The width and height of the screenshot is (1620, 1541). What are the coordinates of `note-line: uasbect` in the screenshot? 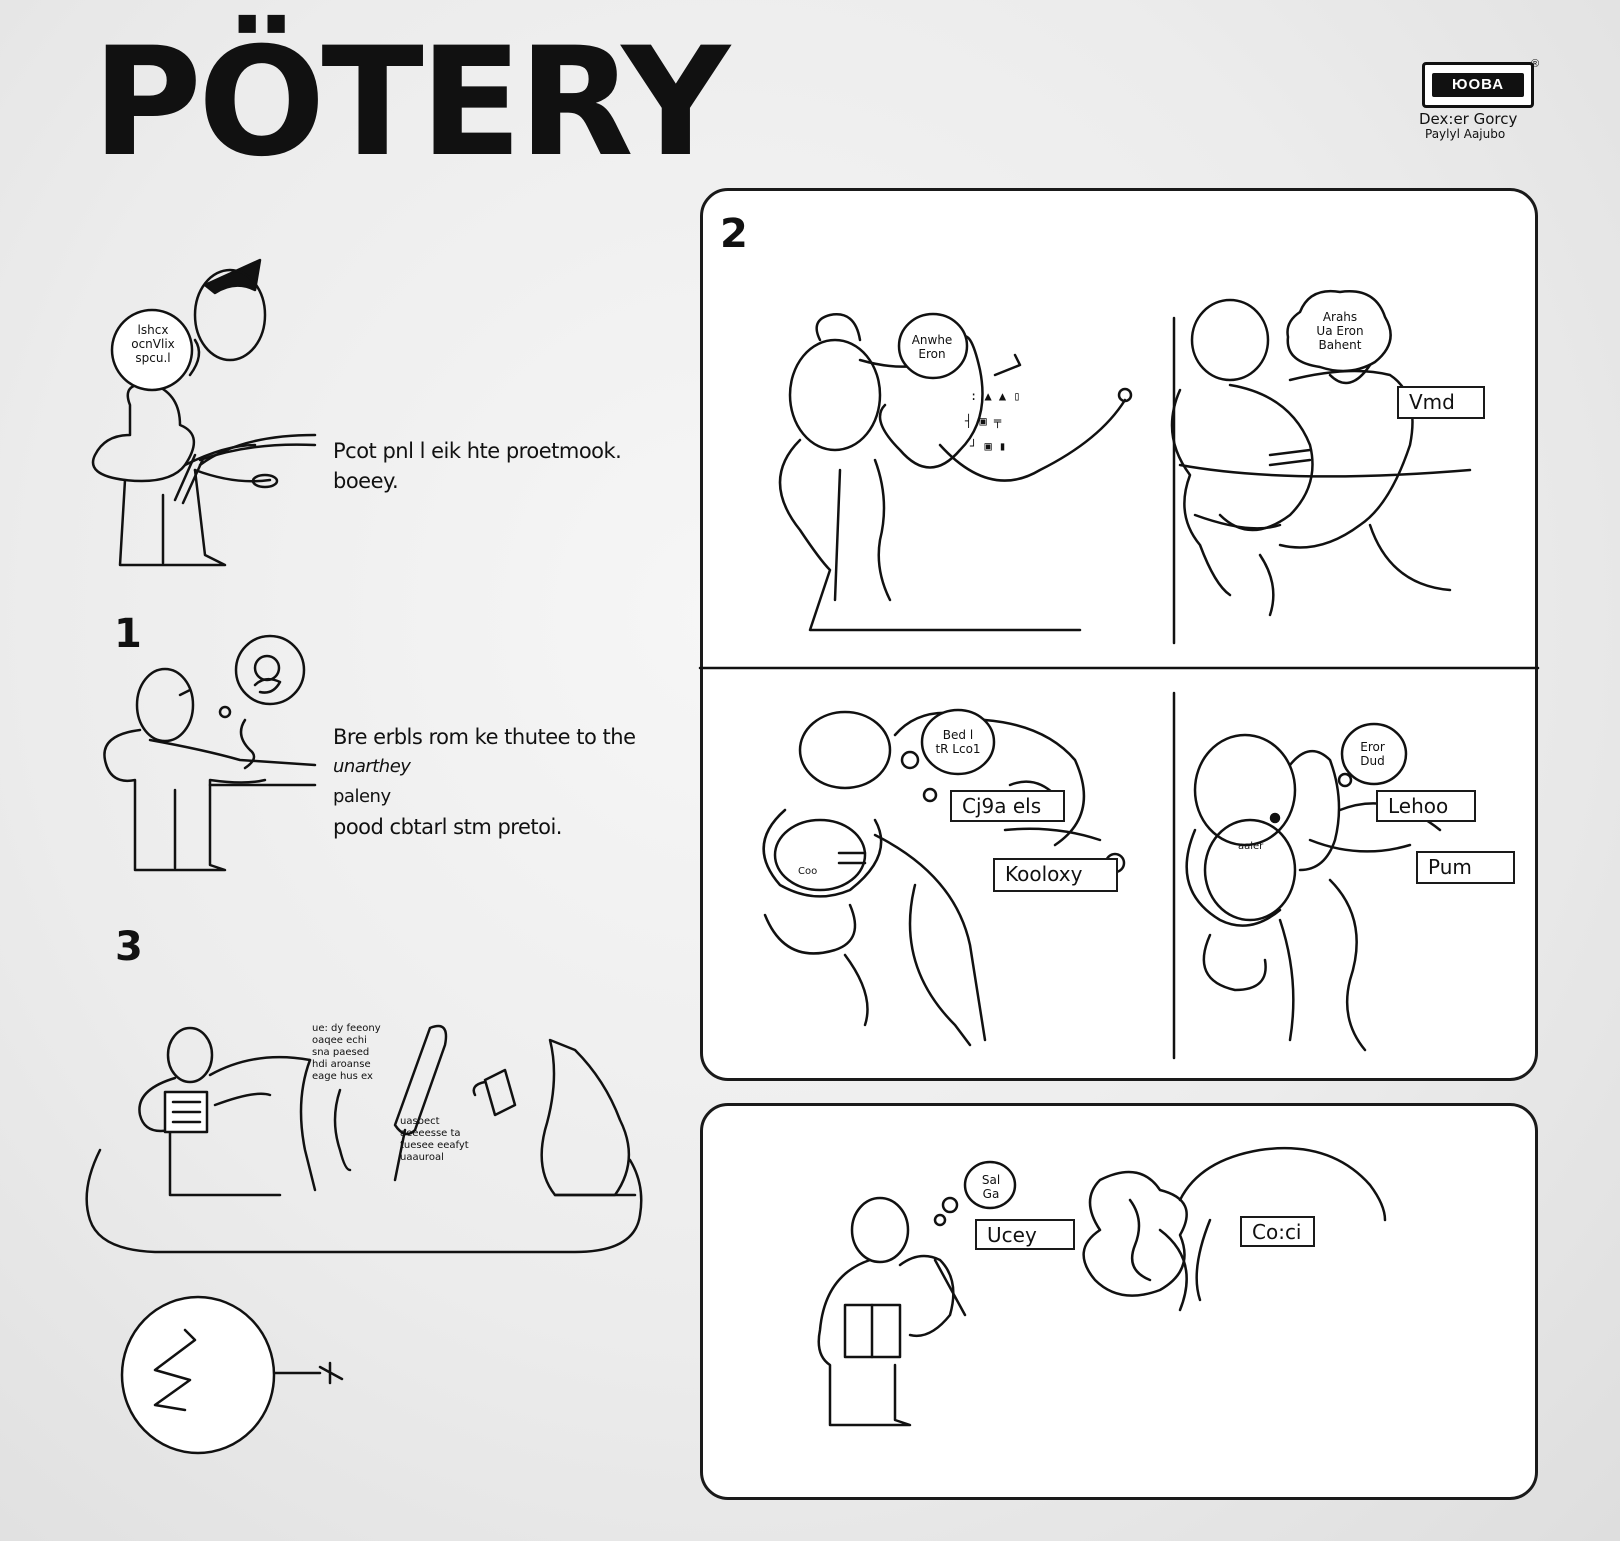 It's located at (420, 1121).